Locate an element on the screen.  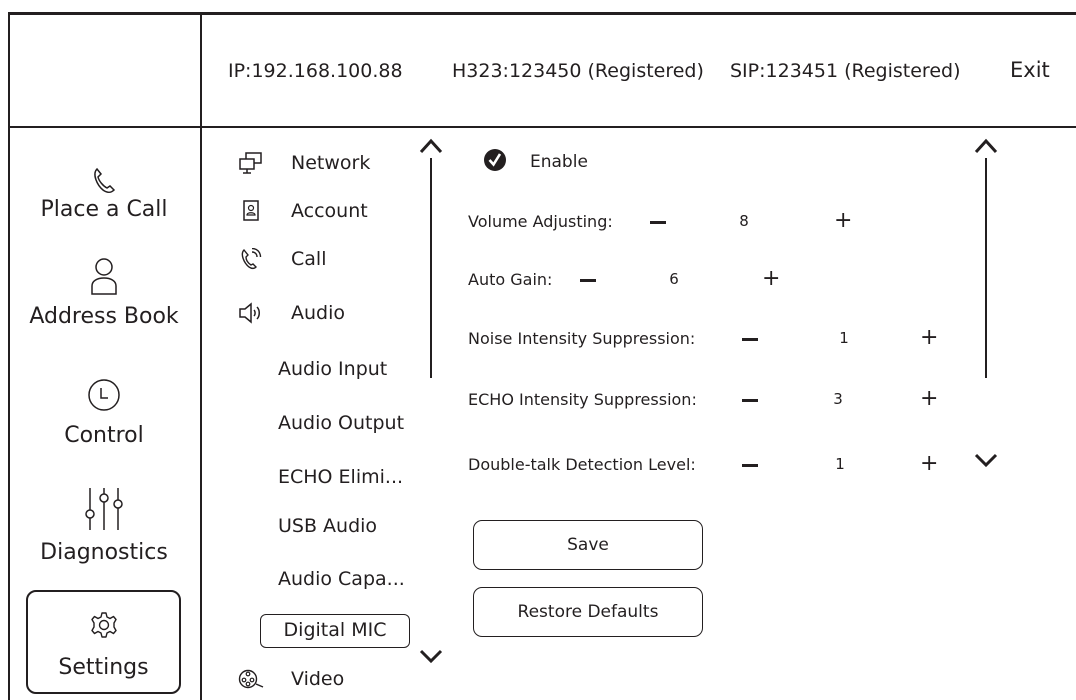
menu-item-network: Network is located at coordinates (304, 163).